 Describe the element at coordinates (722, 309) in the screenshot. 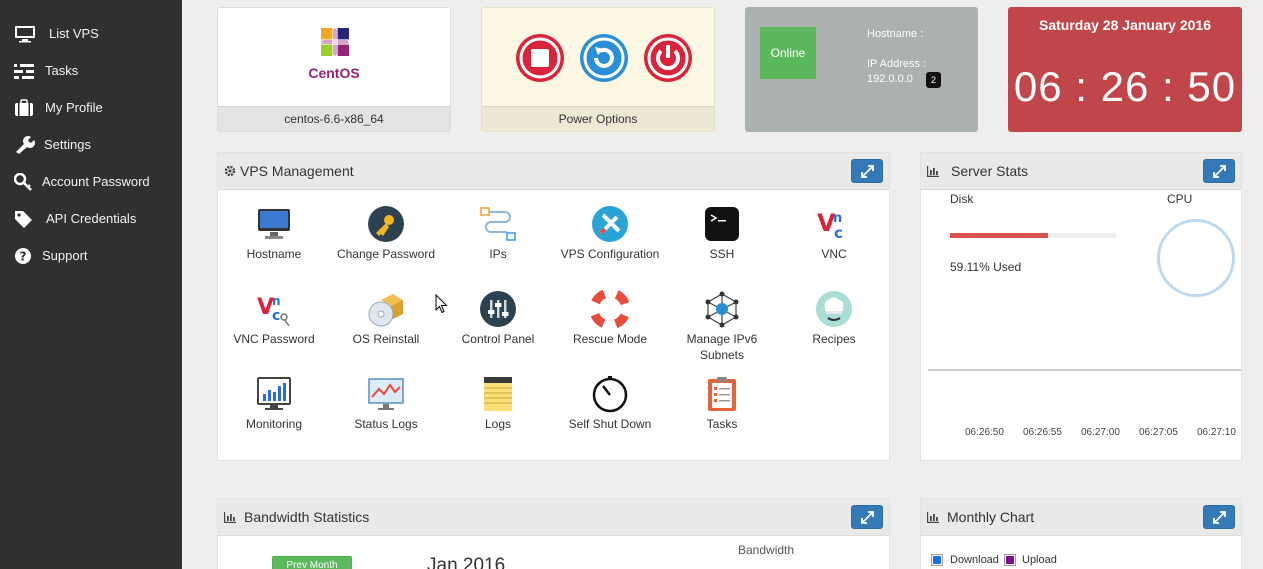

I see `network-nodes-icon` at that location.